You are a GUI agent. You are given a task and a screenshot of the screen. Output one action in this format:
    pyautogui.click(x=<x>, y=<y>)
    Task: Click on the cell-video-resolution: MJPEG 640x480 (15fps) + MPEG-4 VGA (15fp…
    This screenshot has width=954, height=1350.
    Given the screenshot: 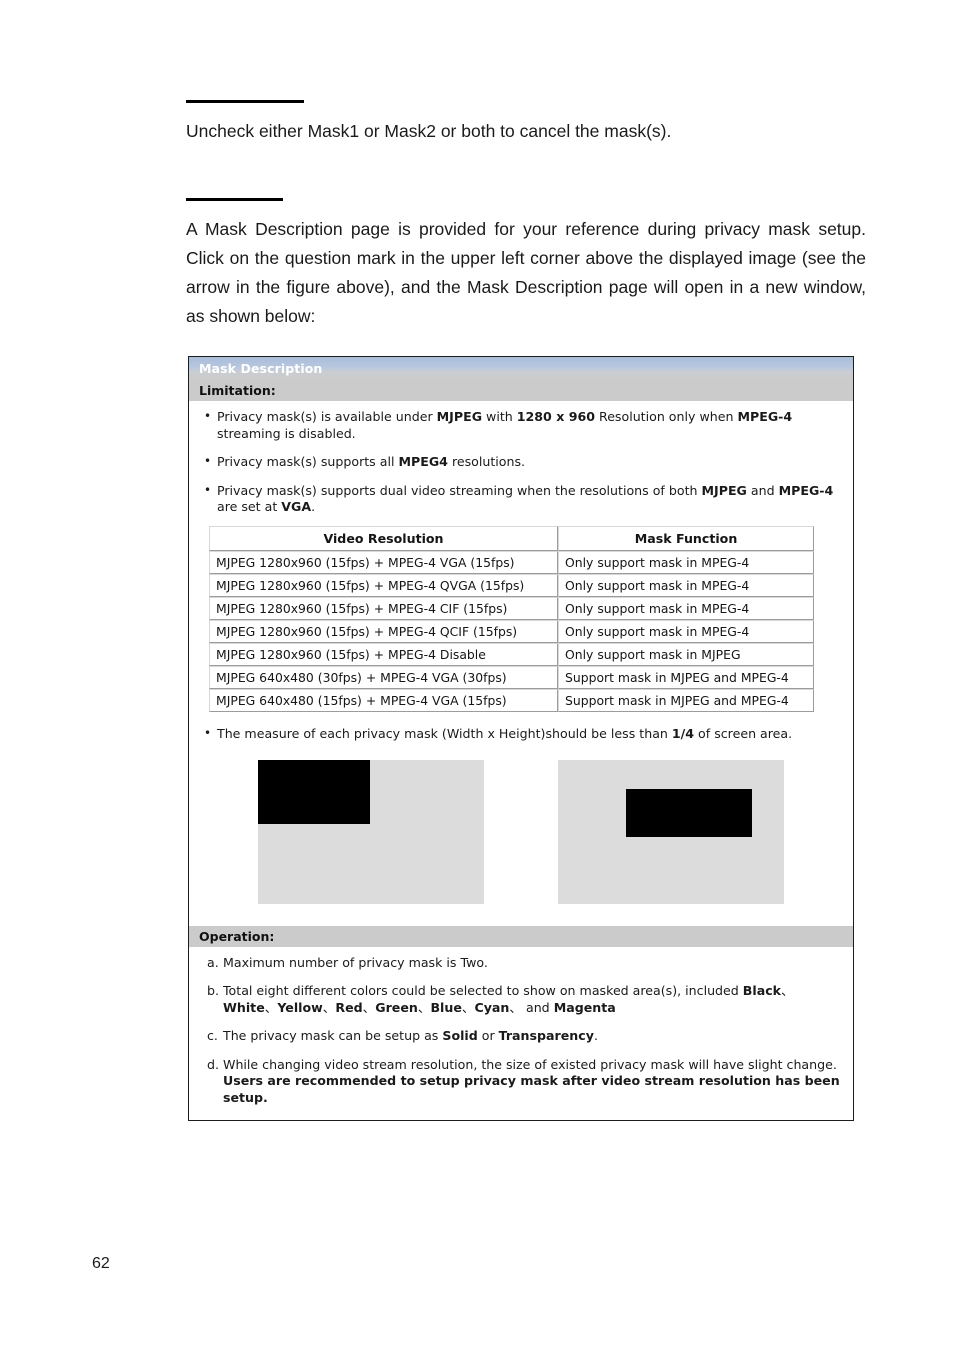 What is the action you would take?
    pyautogui.click(x=383, y=700)
    